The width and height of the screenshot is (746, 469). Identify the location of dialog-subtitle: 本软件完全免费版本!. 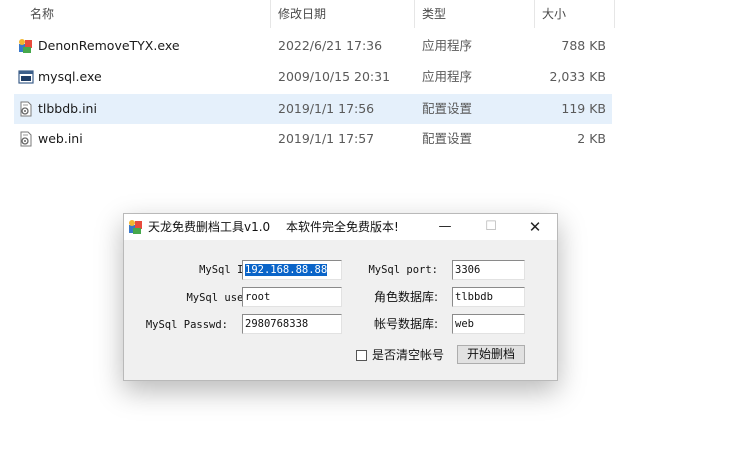
(342, 227).